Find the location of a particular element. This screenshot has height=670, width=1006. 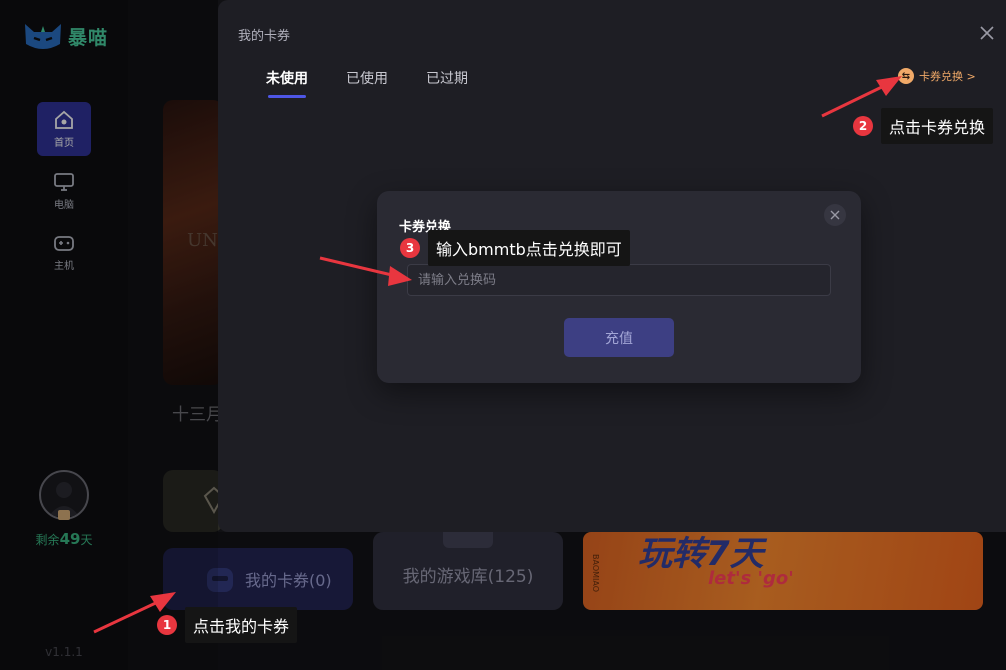

recharge-button: 充值 is located at coordinates (619, 337).